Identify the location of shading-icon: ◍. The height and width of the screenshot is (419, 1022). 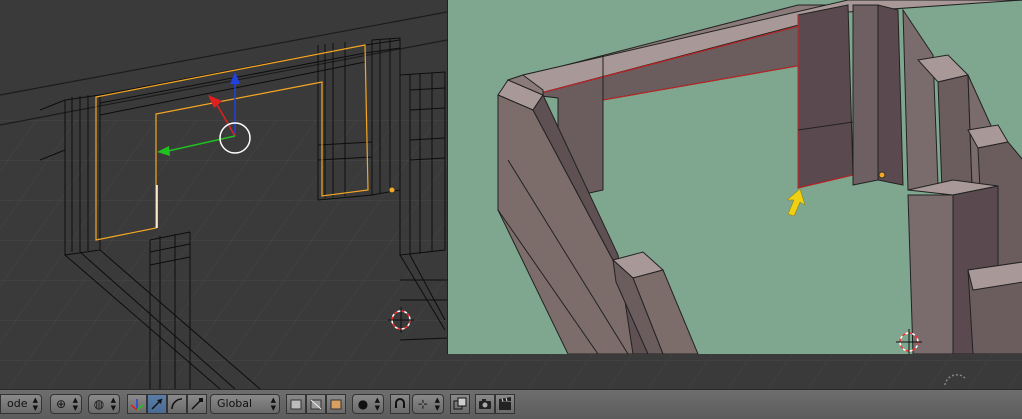
(99, 404).